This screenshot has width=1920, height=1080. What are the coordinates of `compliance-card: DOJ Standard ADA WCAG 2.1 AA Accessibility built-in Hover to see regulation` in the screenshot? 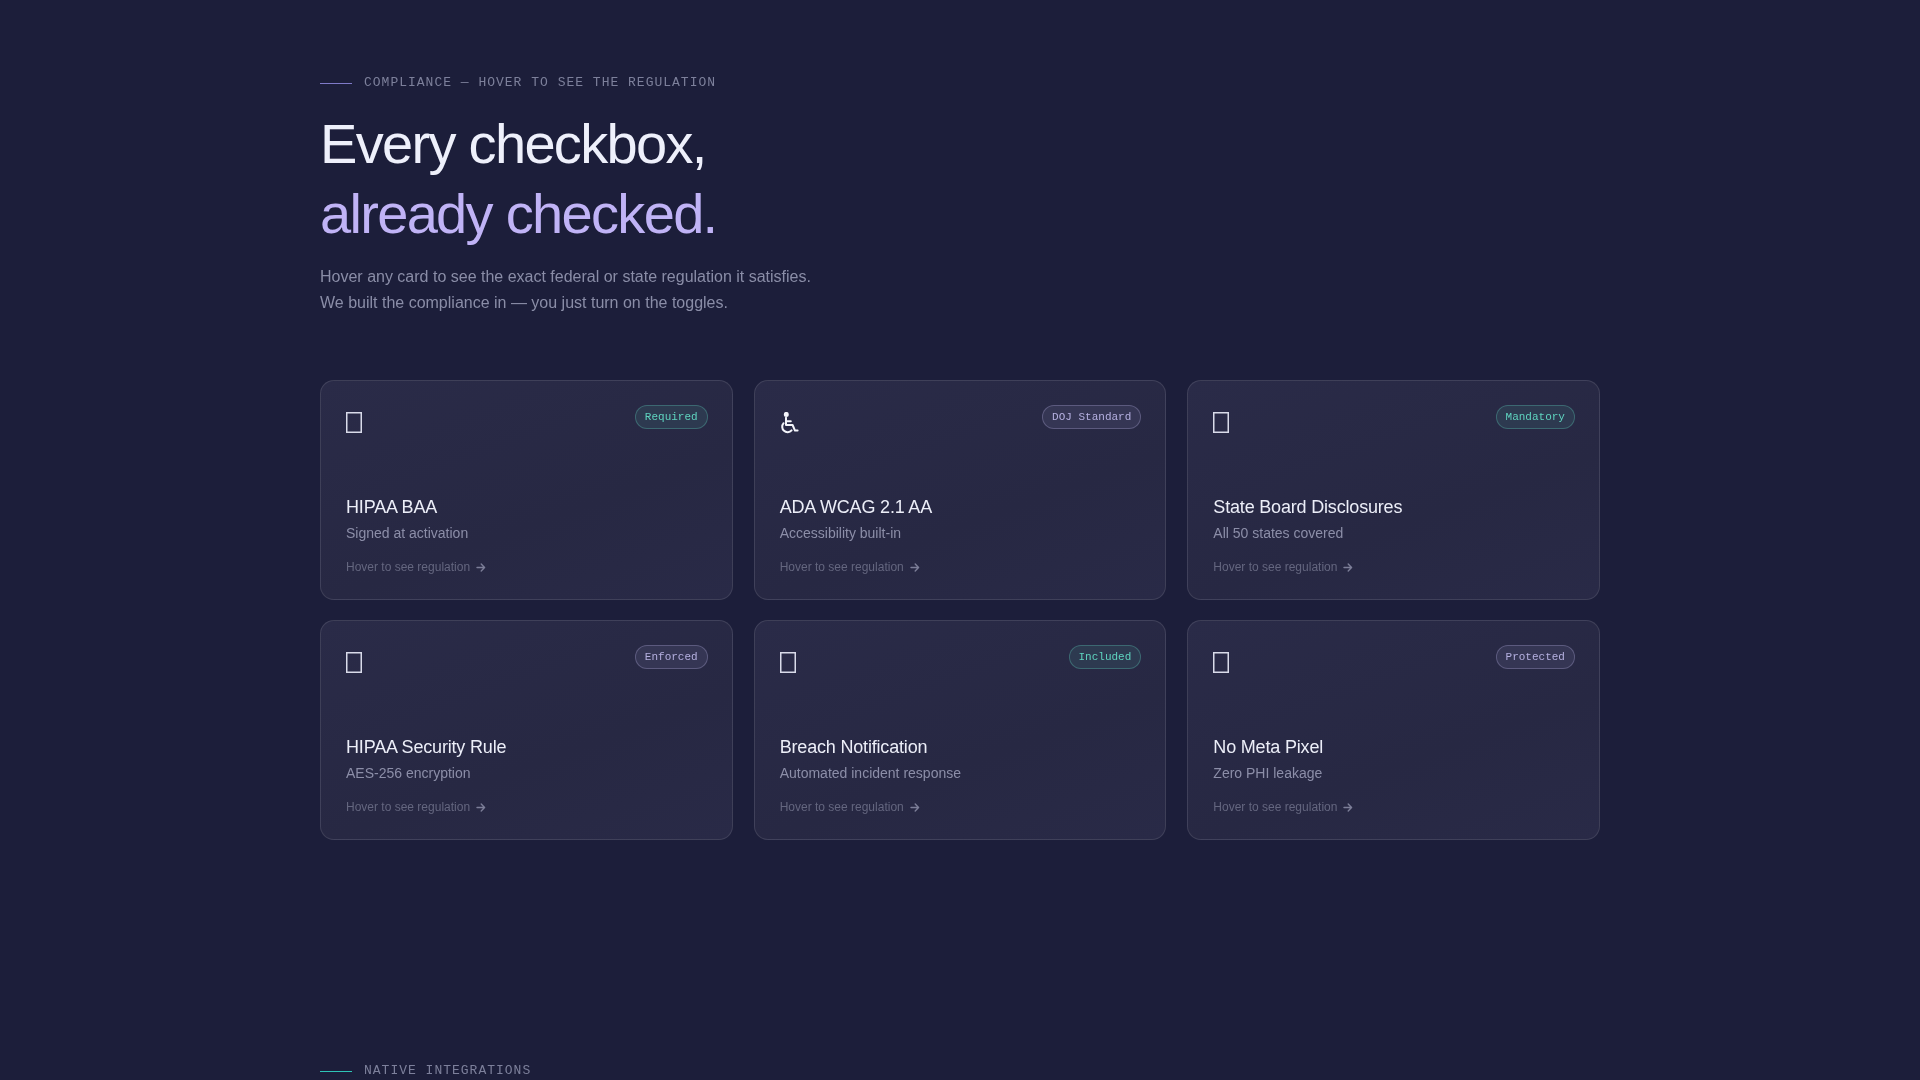 It's located at (960, 490).